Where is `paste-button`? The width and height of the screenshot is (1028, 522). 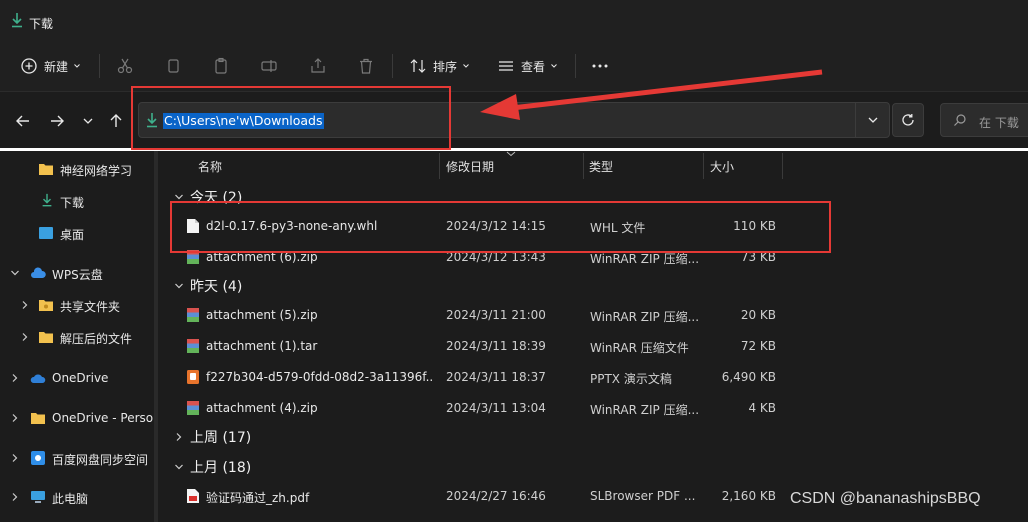
paste-button is located at coordinates (221, 66).